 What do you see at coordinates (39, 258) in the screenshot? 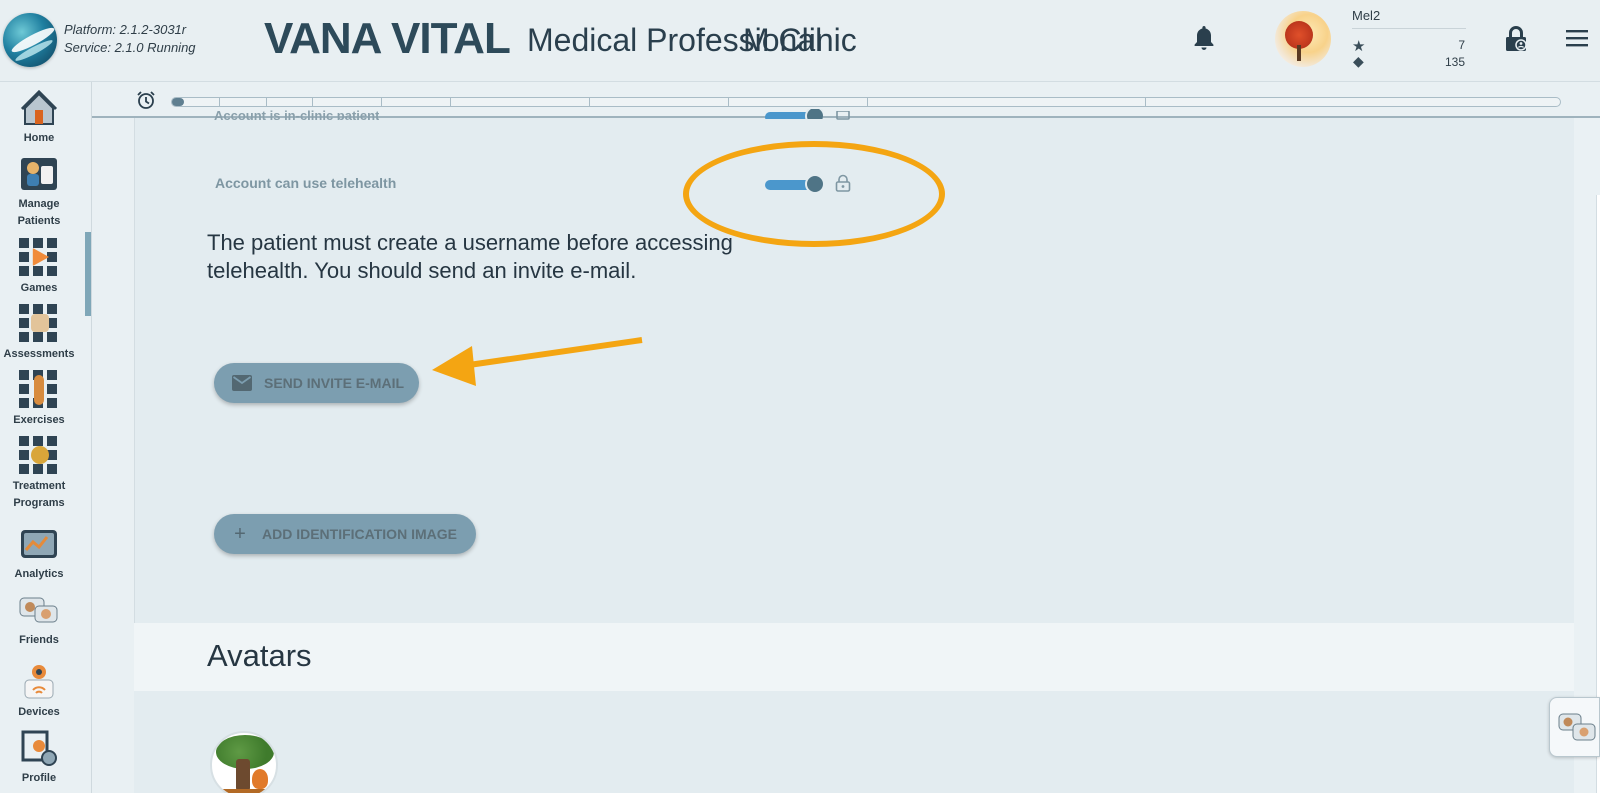
I see `games-icon` at bounding box center [39, 258].